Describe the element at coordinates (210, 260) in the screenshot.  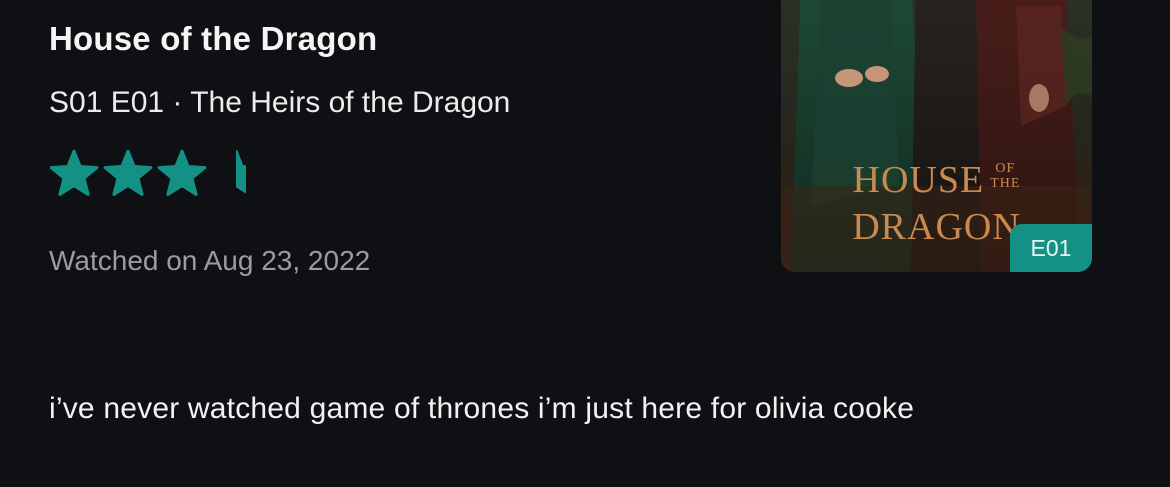
I see `watched-date: Watched on Aug 23, 2022` at that location.